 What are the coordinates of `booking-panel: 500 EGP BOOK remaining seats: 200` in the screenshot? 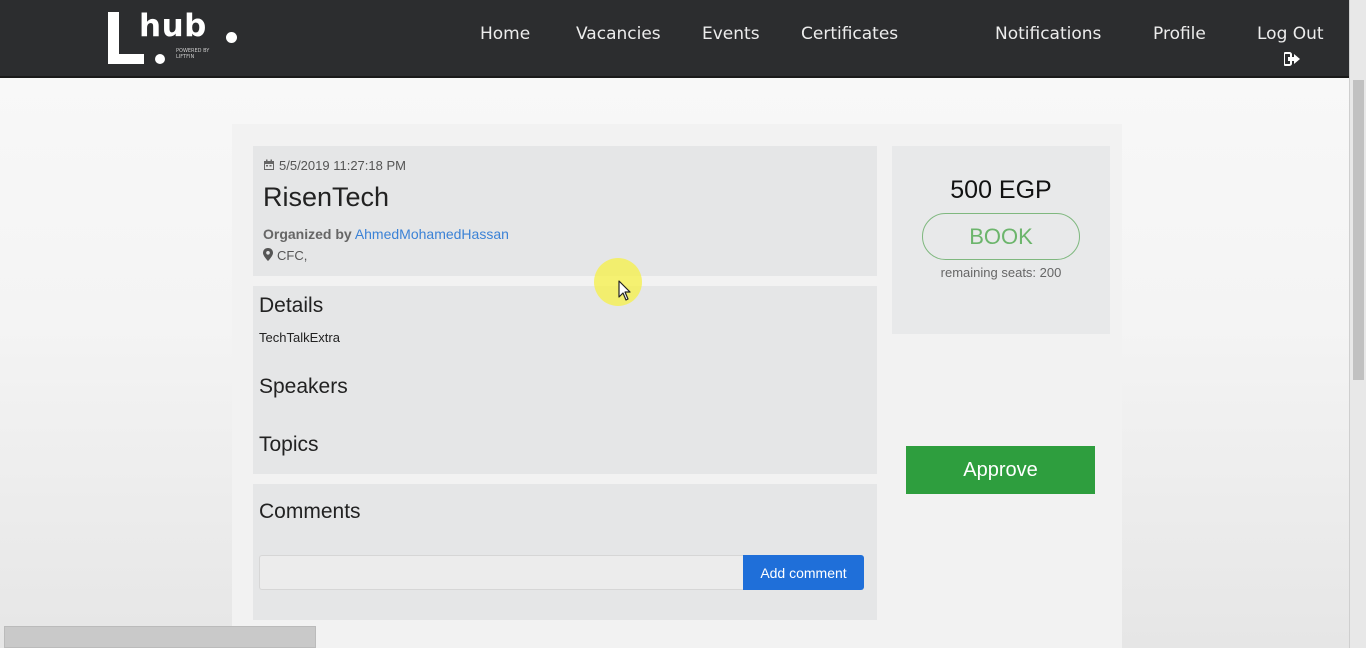 It's located at (1001, 240).